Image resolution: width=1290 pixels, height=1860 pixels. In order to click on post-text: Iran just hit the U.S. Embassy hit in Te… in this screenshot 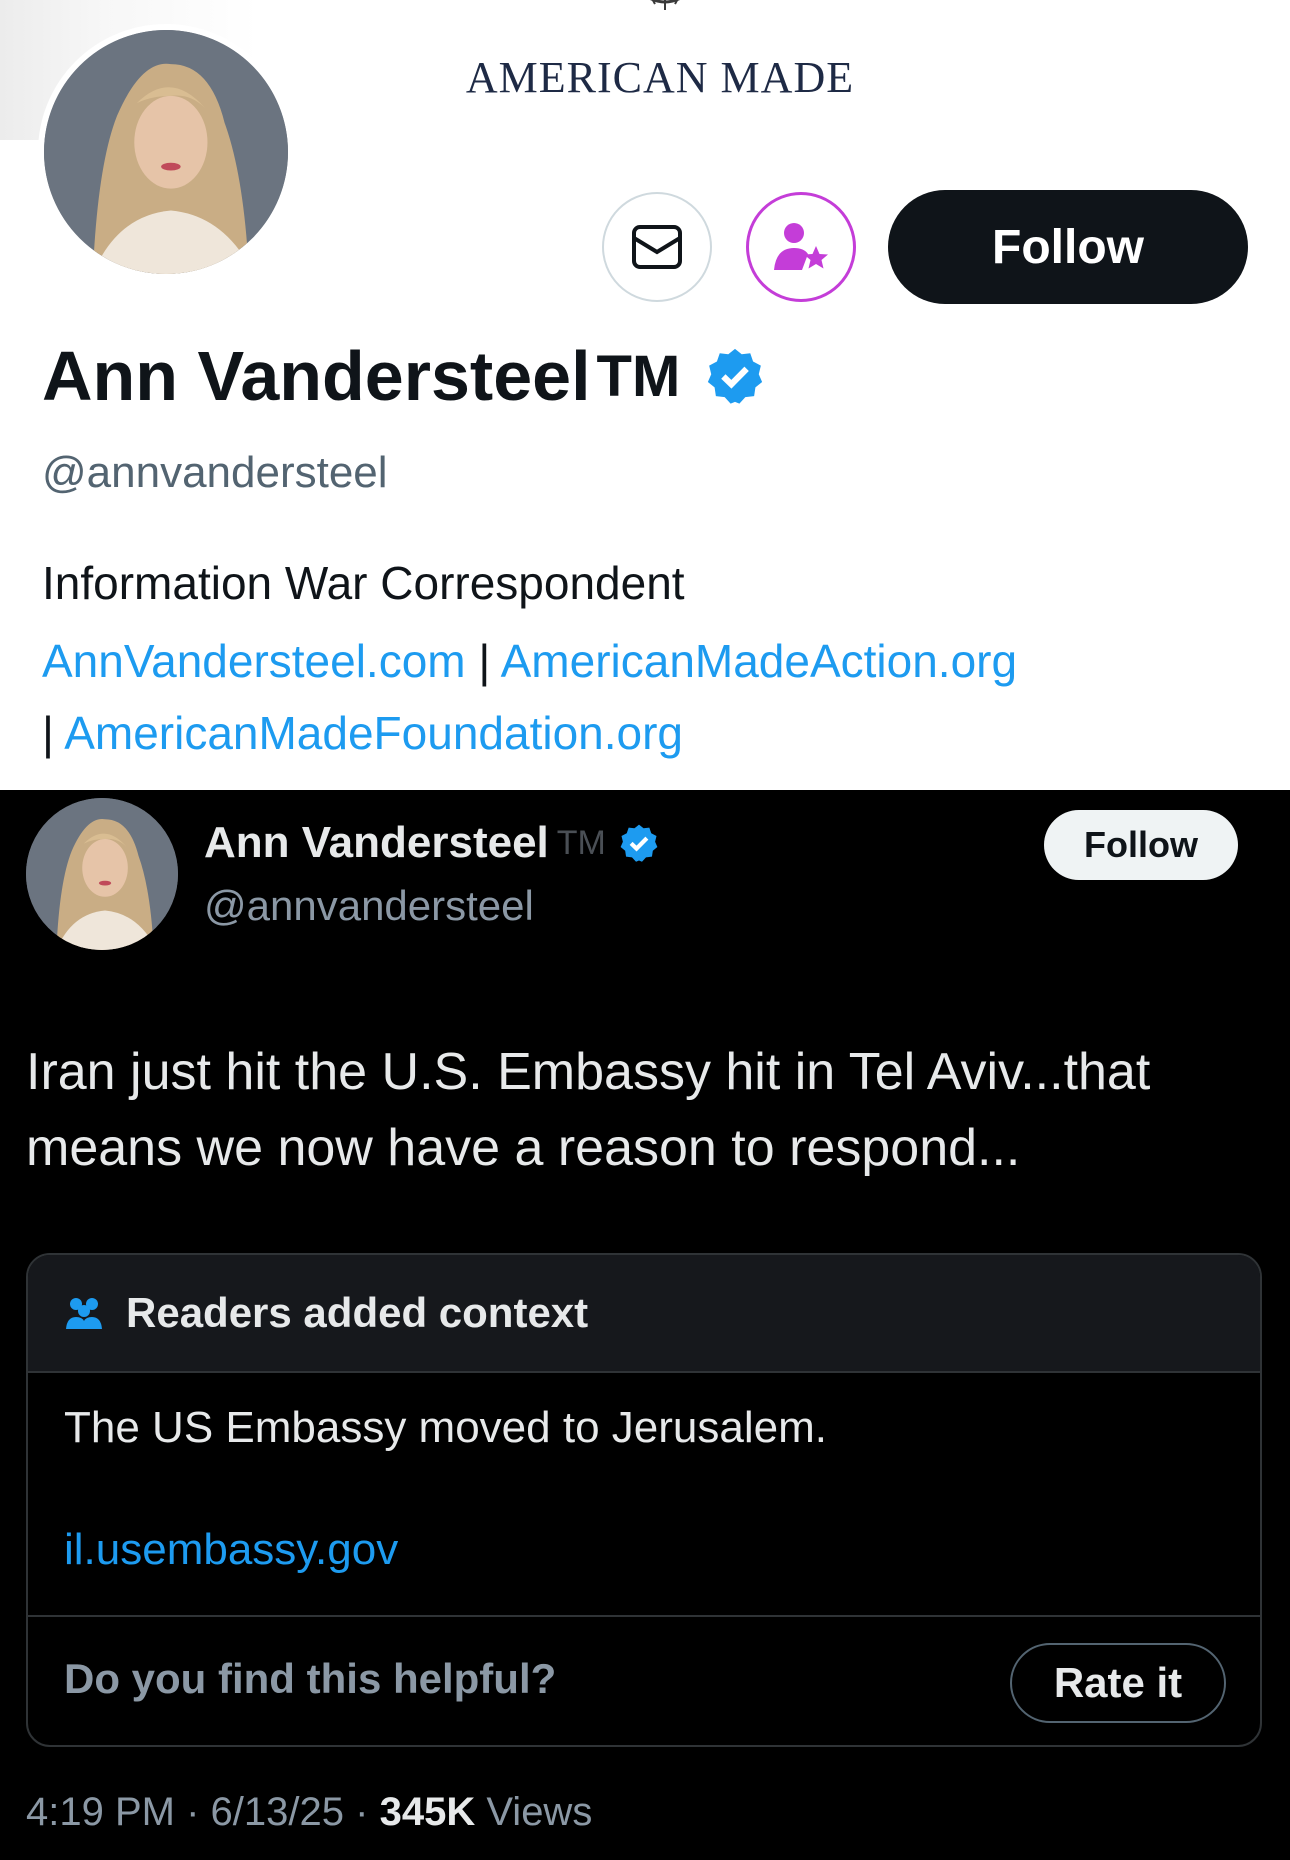, I will do `click(588, 1110)`.